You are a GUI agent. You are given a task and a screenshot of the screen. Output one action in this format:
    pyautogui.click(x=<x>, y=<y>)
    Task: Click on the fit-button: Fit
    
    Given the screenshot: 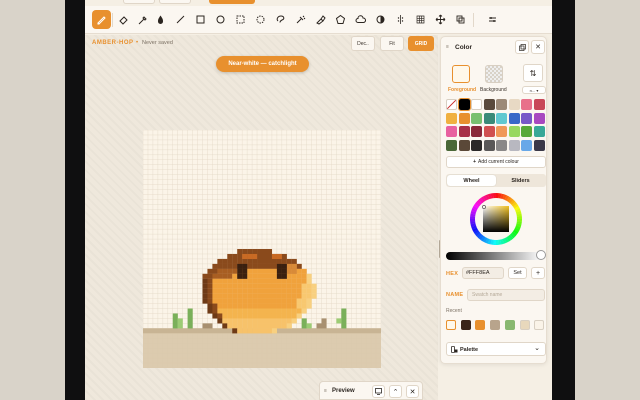 What is the action you would take?
    pyautogui.click(x=392, y=43)
    